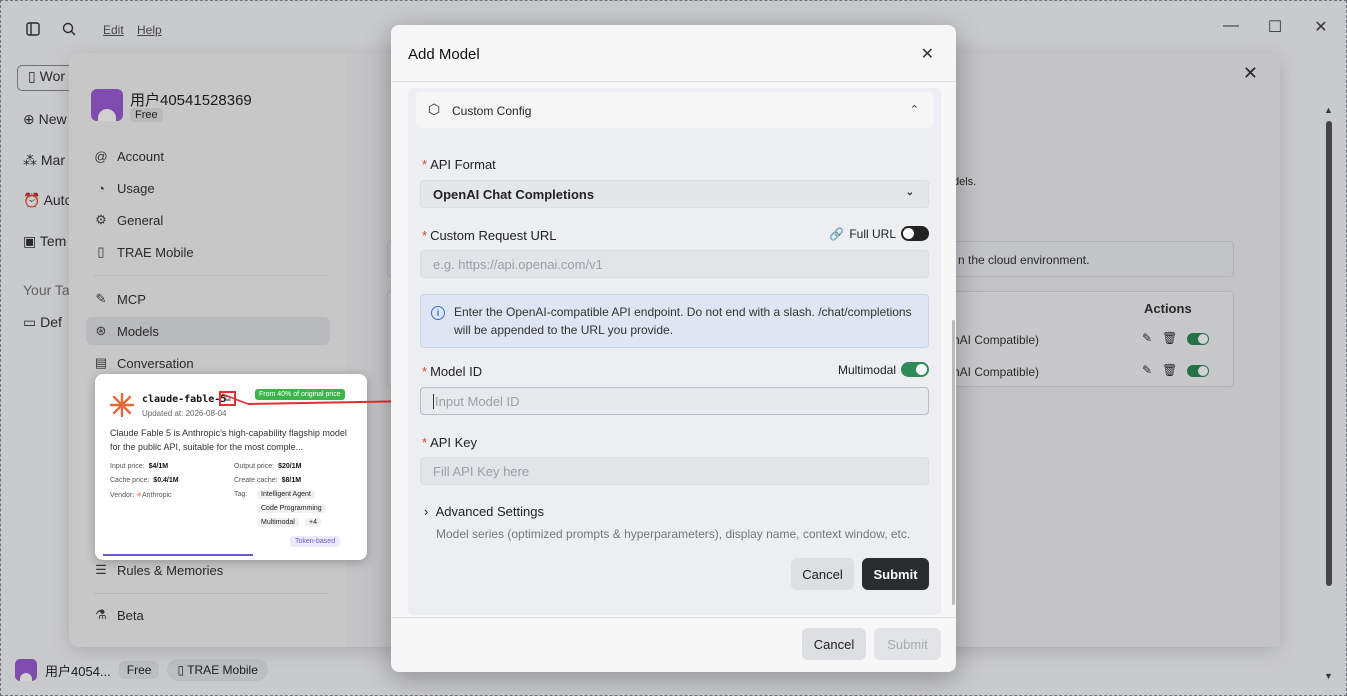 This screenshot has width=1347, height=696. I want to click on anthropic-logo-icon, so click(122, 406).